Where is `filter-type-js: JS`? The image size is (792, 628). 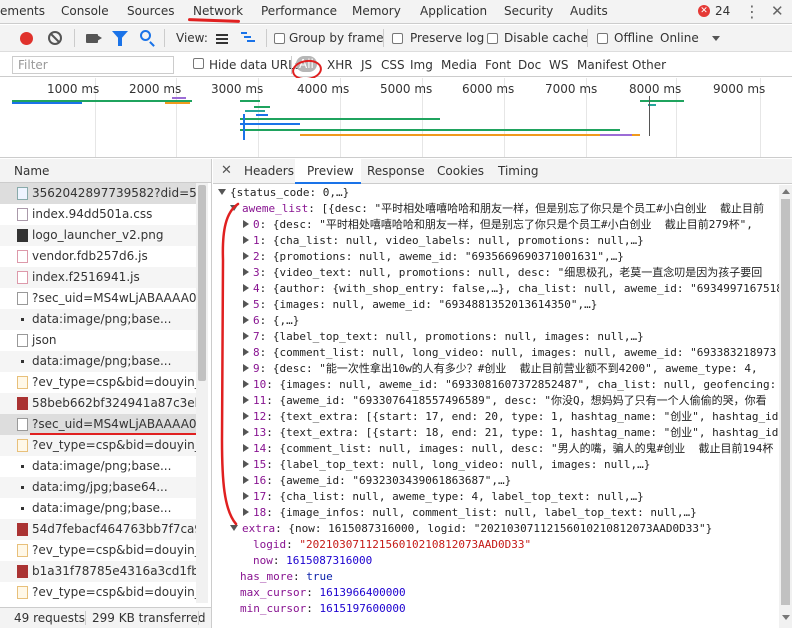
filter-type-js: JS is located at coordinates (366, 65).